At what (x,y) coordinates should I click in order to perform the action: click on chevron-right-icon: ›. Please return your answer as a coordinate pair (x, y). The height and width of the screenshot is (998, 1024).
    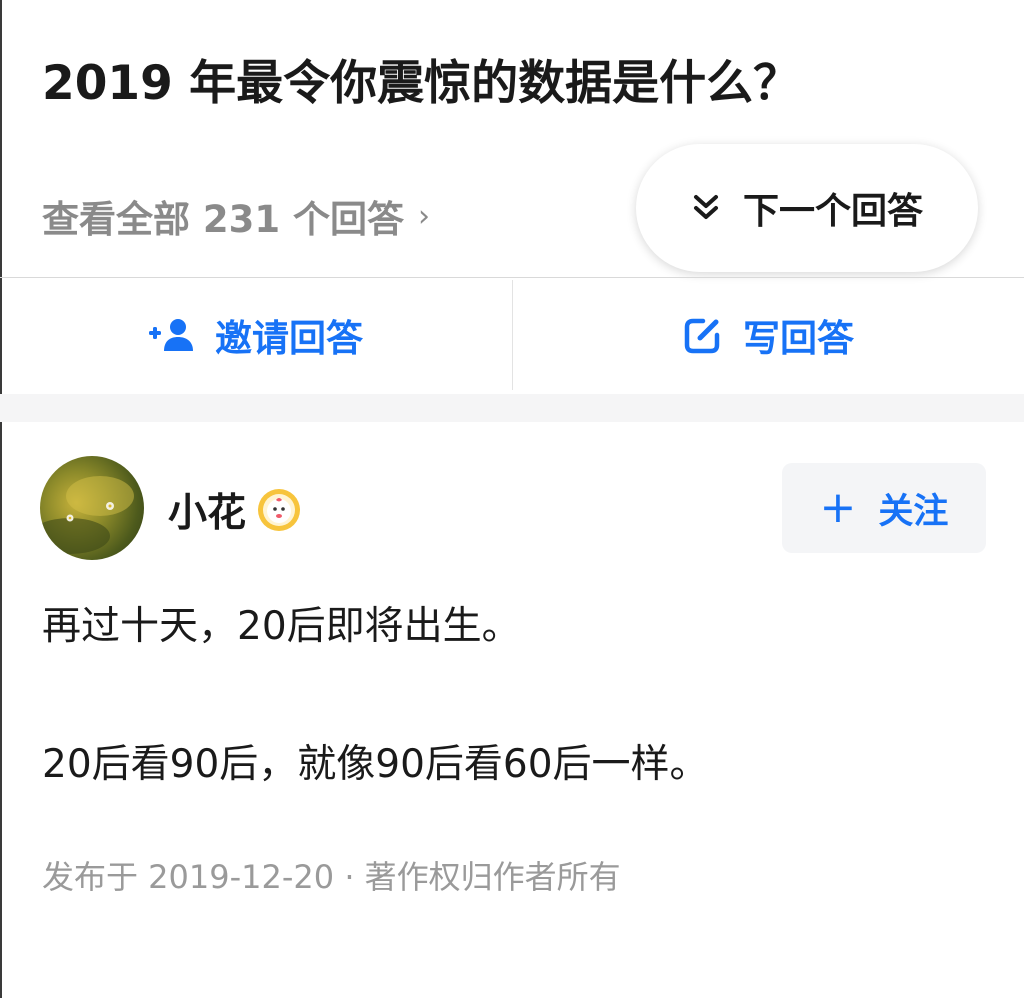
    Looking at the image, I should click on (424, 216).